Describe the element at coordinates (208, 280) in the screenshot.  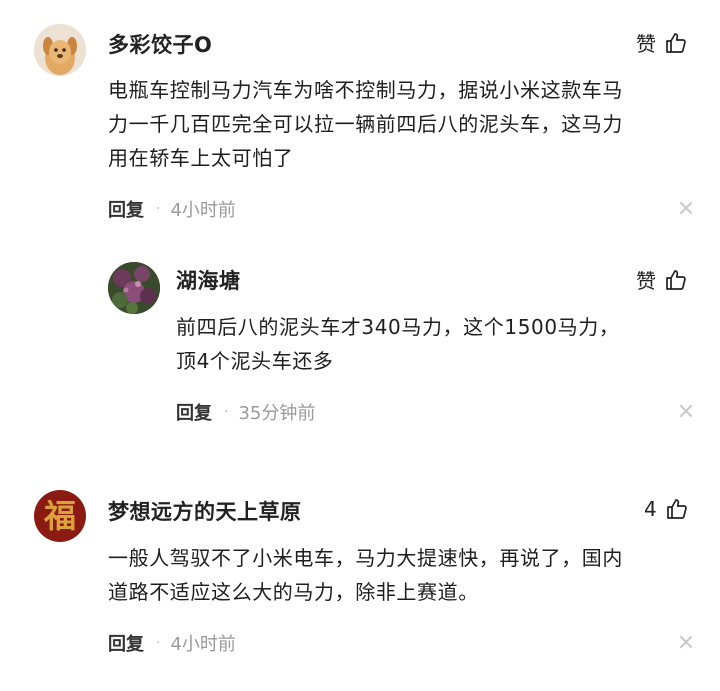
I see `username: 湖海塘` at that location.